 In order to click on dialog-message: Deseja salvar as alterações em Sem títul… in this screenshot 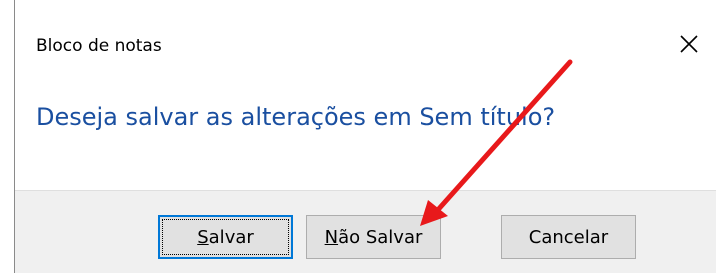, I will do `click(296, 117)`.